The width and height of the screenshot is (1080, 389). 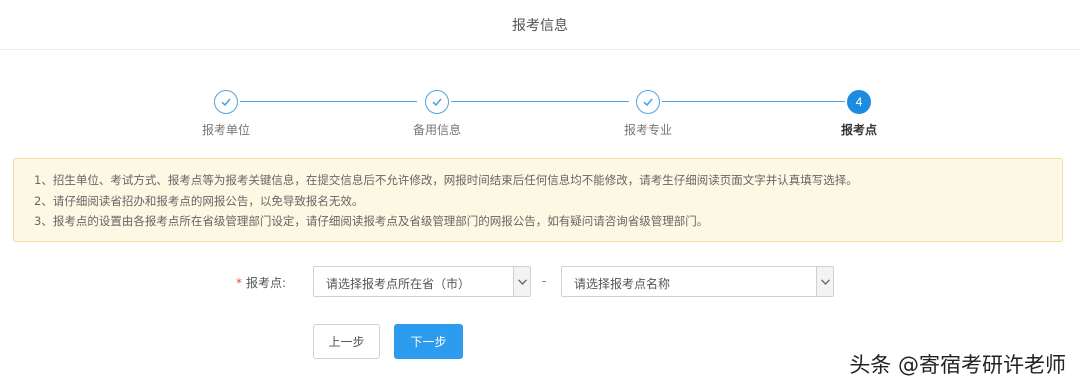 What do you see at coordinates (622, 284) in the screenshot?
I see `site-select-value: 请选择报考点名称` at bounding box center [622, 284].